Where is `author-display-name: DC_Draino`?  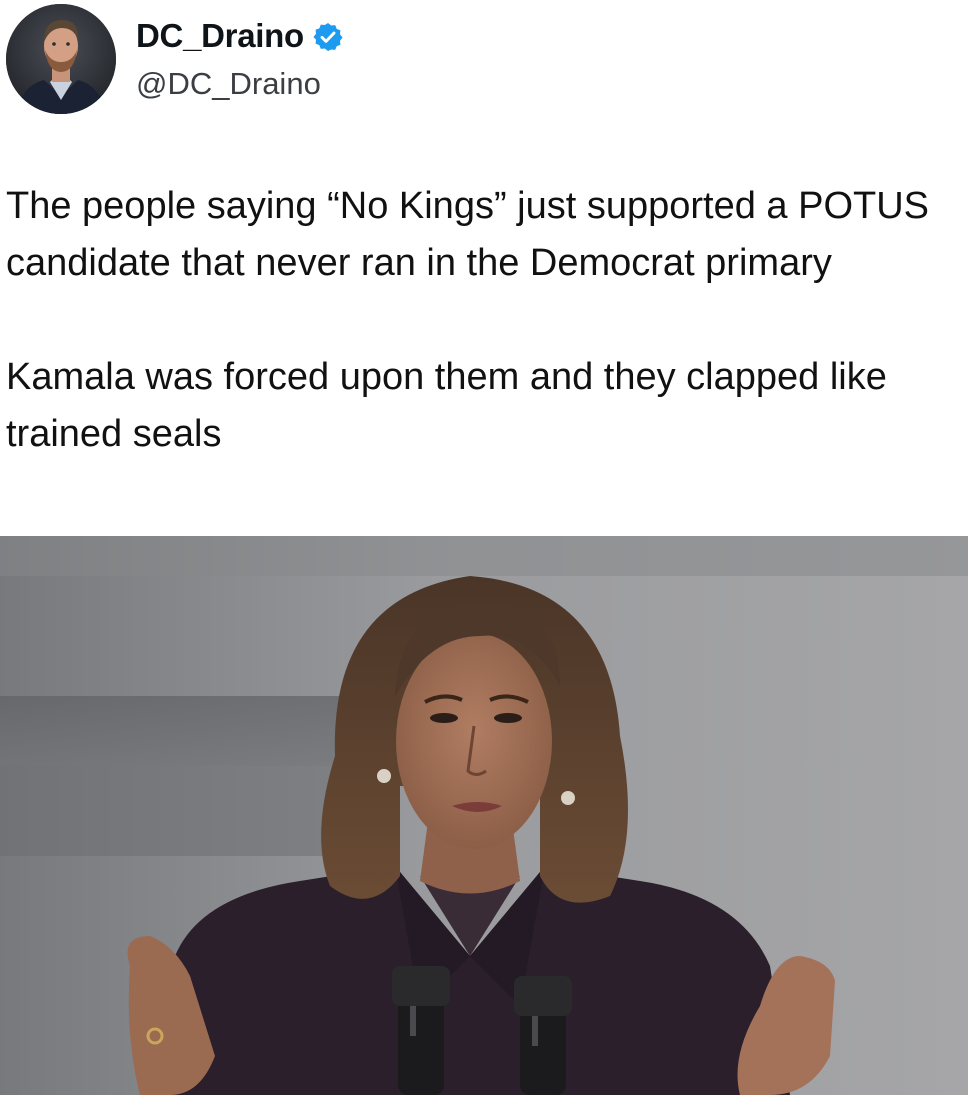 author-display-name: DC_Draino is located at coordinates (220, 36).